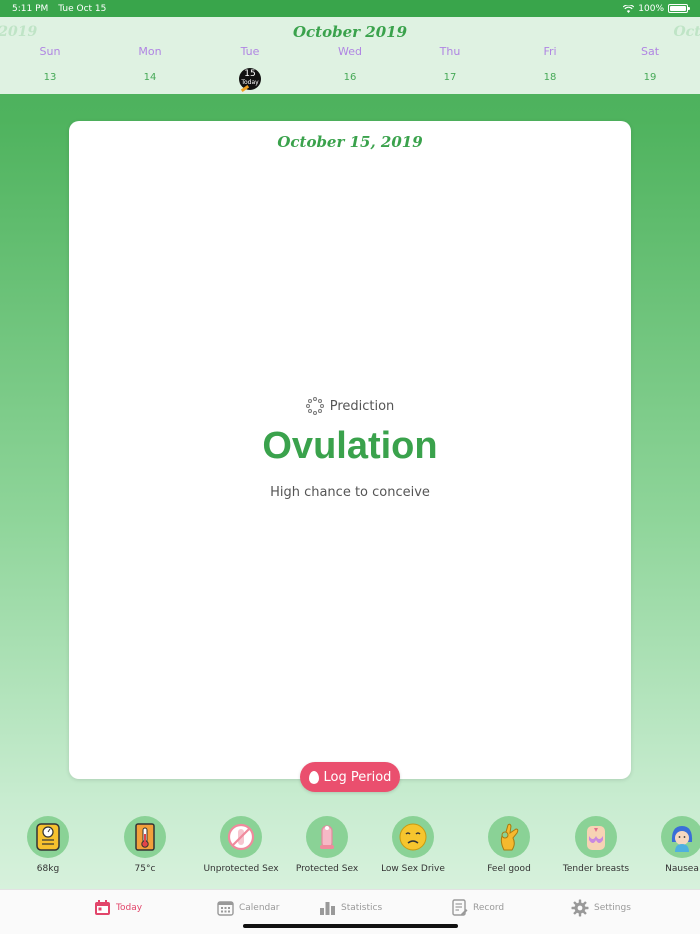  I want to click on home-indicator, so click(350, 926).